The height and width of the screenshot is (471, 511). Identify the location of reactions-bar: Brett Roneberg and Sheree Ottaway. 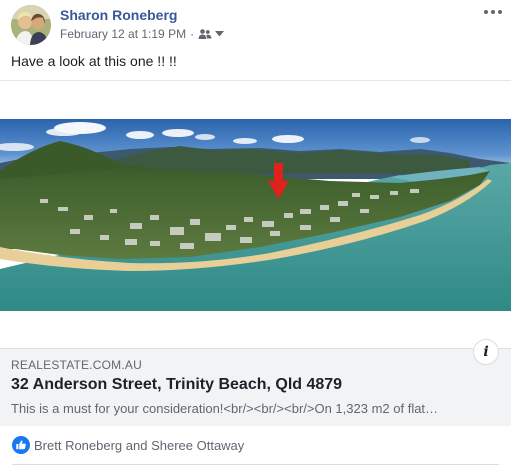
(255, 445).